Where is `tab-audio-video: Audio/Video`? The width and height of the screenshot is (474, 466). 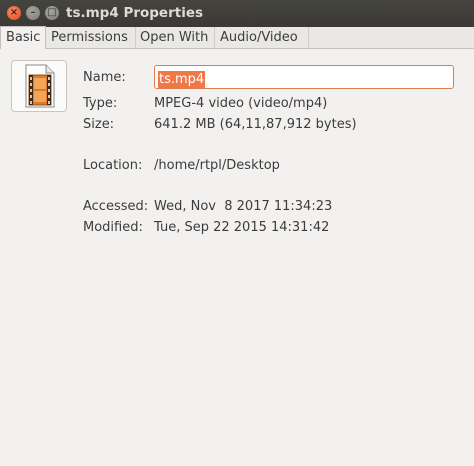
tab-audio-video: Audio/Video is located at coordinates (262, 37).